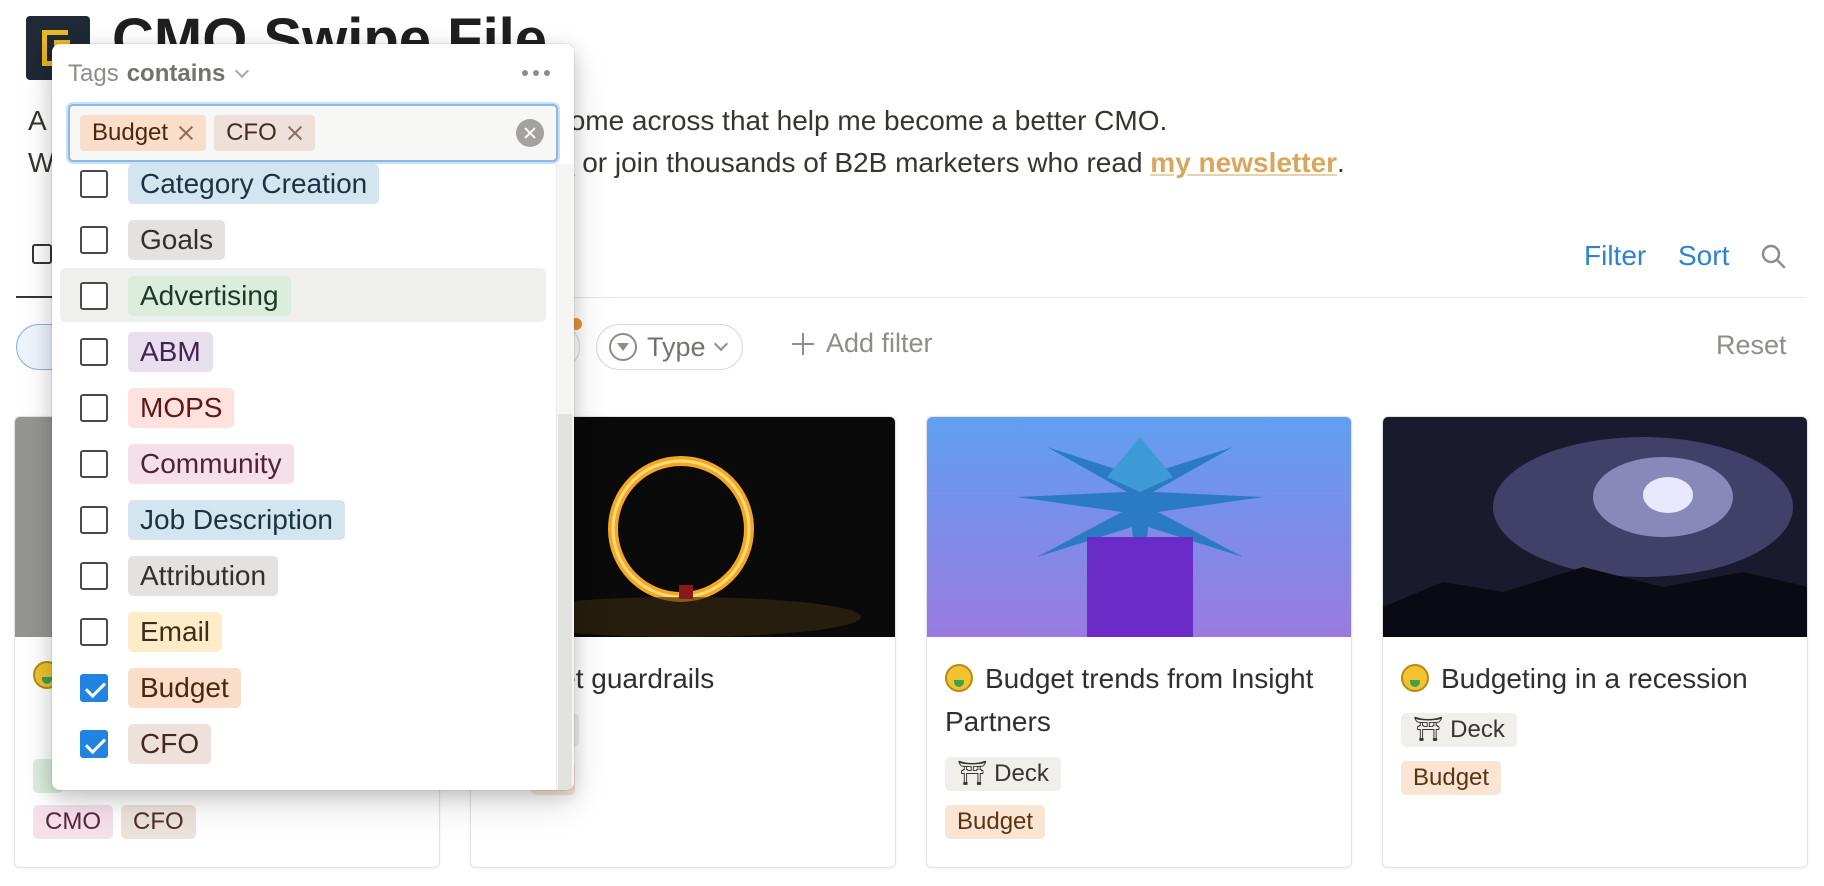 The image size is (1824, 886). I want to click on scrollbar-thumb, so click(565, 602).